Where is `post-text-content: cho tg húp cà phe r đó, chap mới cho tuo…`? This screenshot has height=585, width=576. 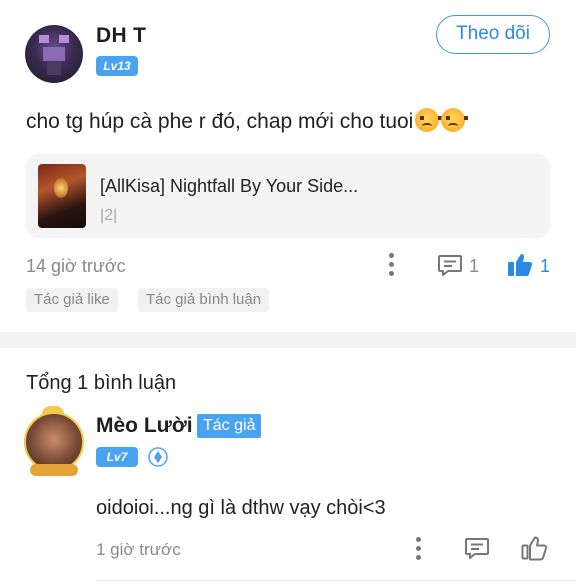 post-text-content: cho tg húp cà phe r đó, chap mới cho tuo… is located at coordinates (220, 121).